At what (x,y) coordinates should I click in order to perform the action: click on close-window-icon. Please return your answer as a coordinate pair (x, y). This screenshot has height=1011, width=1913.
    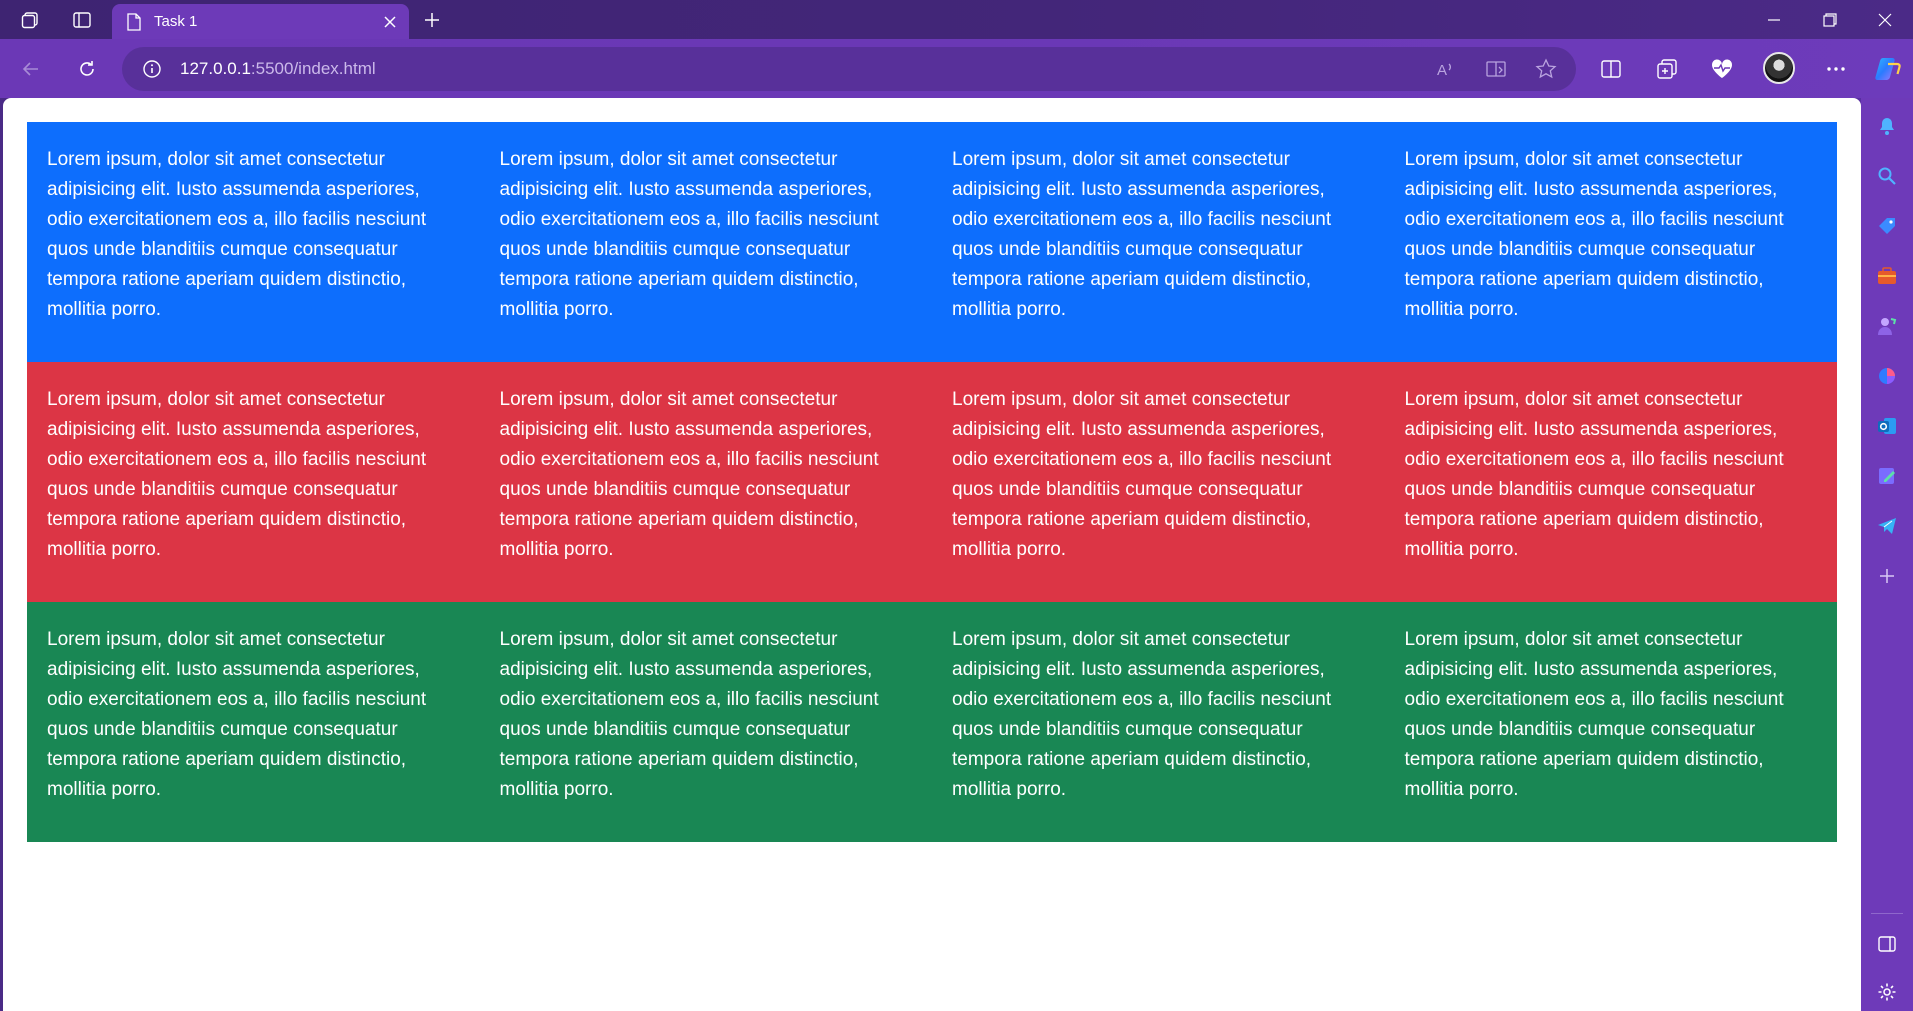
    Looking at the image, I should click on (1885, 19).